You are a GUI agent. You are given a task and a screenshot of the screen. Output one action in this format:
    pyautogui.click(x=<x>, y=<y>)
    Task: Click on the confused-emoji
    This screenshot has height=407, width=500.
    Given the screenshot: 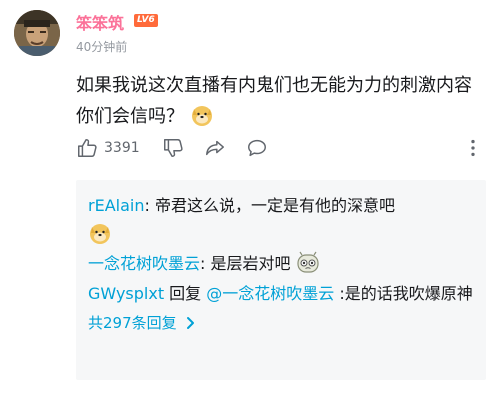 What is the action you would take?
    pyautogui.click(x=308, y=263)
    